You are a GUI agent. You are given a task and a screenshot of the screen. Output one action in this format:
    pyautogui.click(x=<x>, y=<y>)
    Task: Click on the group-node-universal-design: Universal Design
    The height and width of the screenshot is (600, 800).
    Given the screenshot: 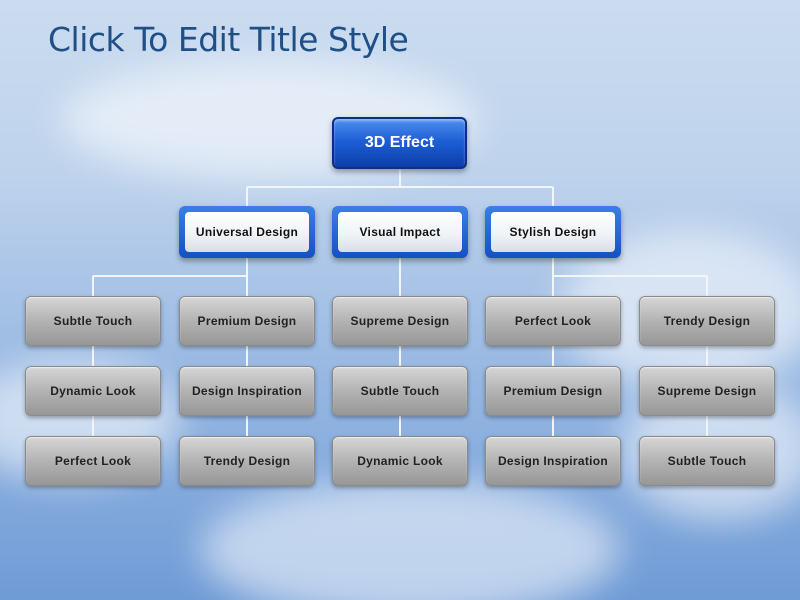 What is the action you would take?
    pyautogui.click(x=247, y=232)
    